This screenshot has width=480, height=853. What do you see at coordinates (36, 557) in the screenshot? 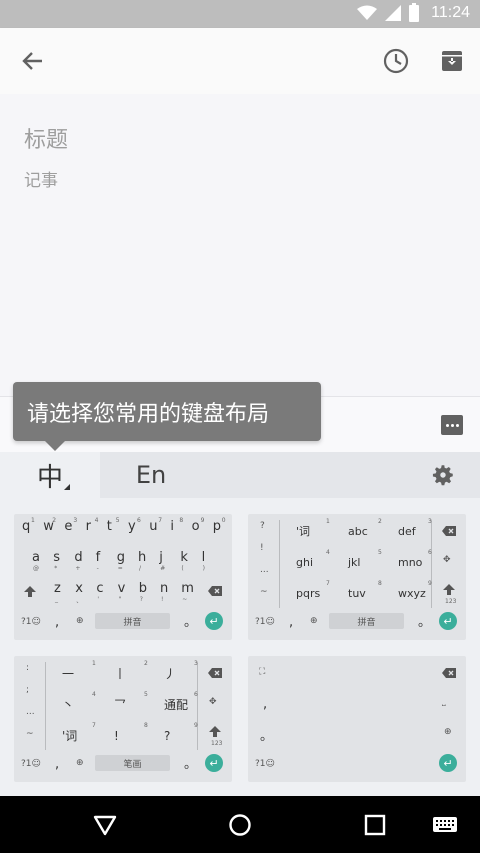
I see `key-a: a` at bounding box center [36, 557].